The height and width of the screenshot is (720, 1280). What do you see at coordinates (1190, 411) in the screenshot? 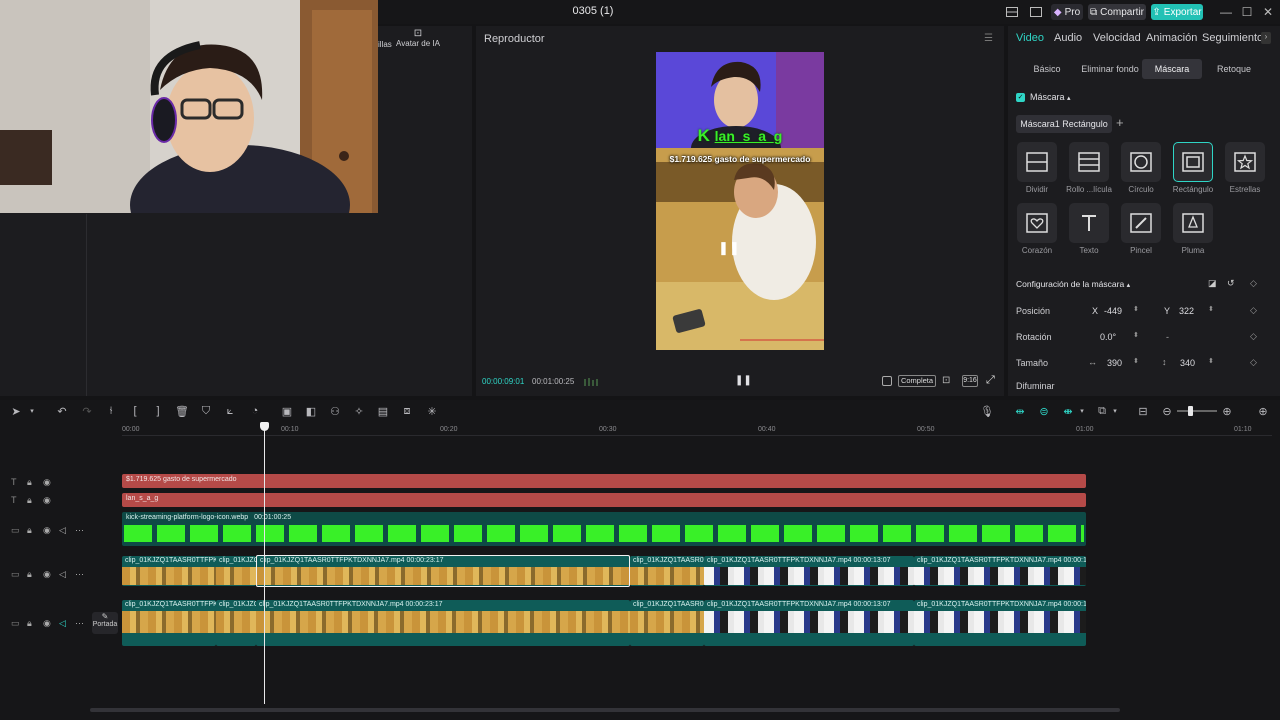
I see `zoom-slider-thumb` at bounding box center [1190, 411].